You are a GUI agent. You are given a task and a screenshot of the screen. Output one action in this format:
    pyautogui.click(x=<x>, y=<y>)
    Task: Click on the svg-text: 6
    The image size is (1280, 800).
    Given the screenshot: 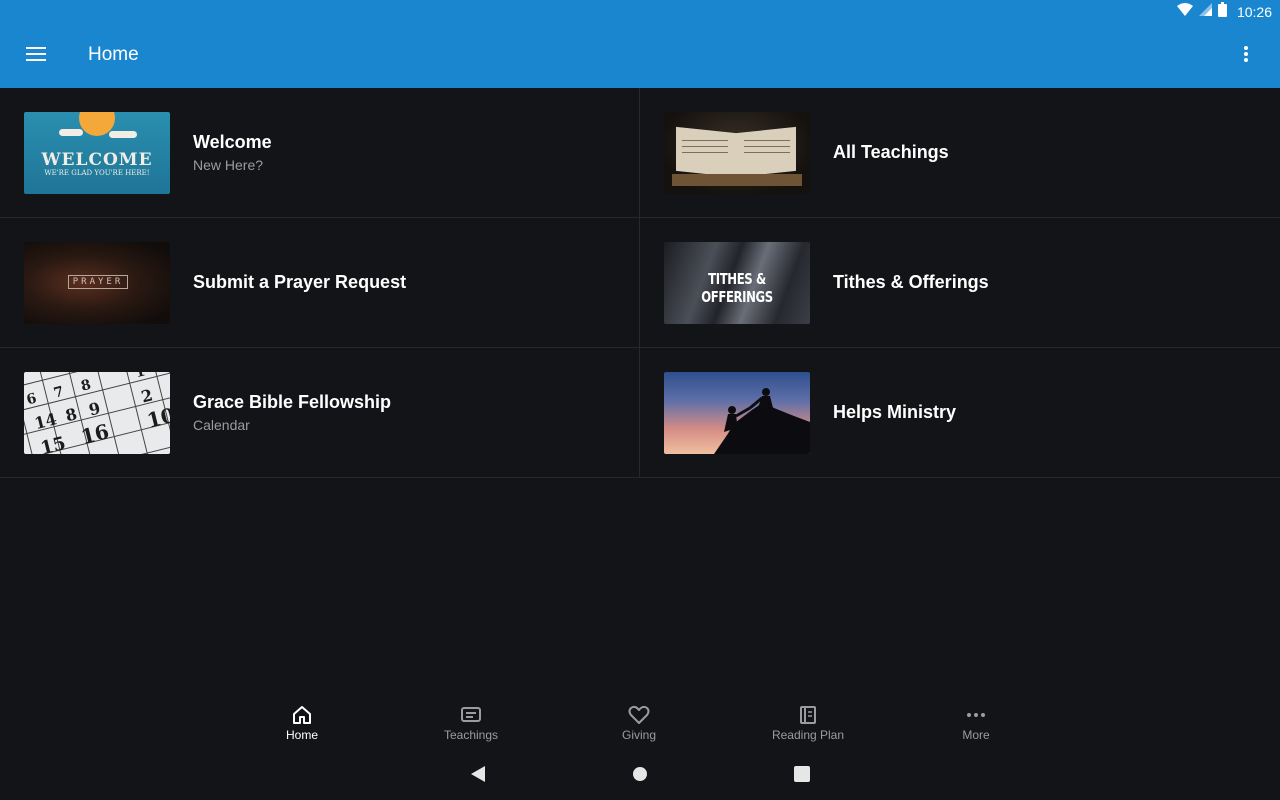 What is the action you would take?
    pyautogui.click(x=31, y=399)
    